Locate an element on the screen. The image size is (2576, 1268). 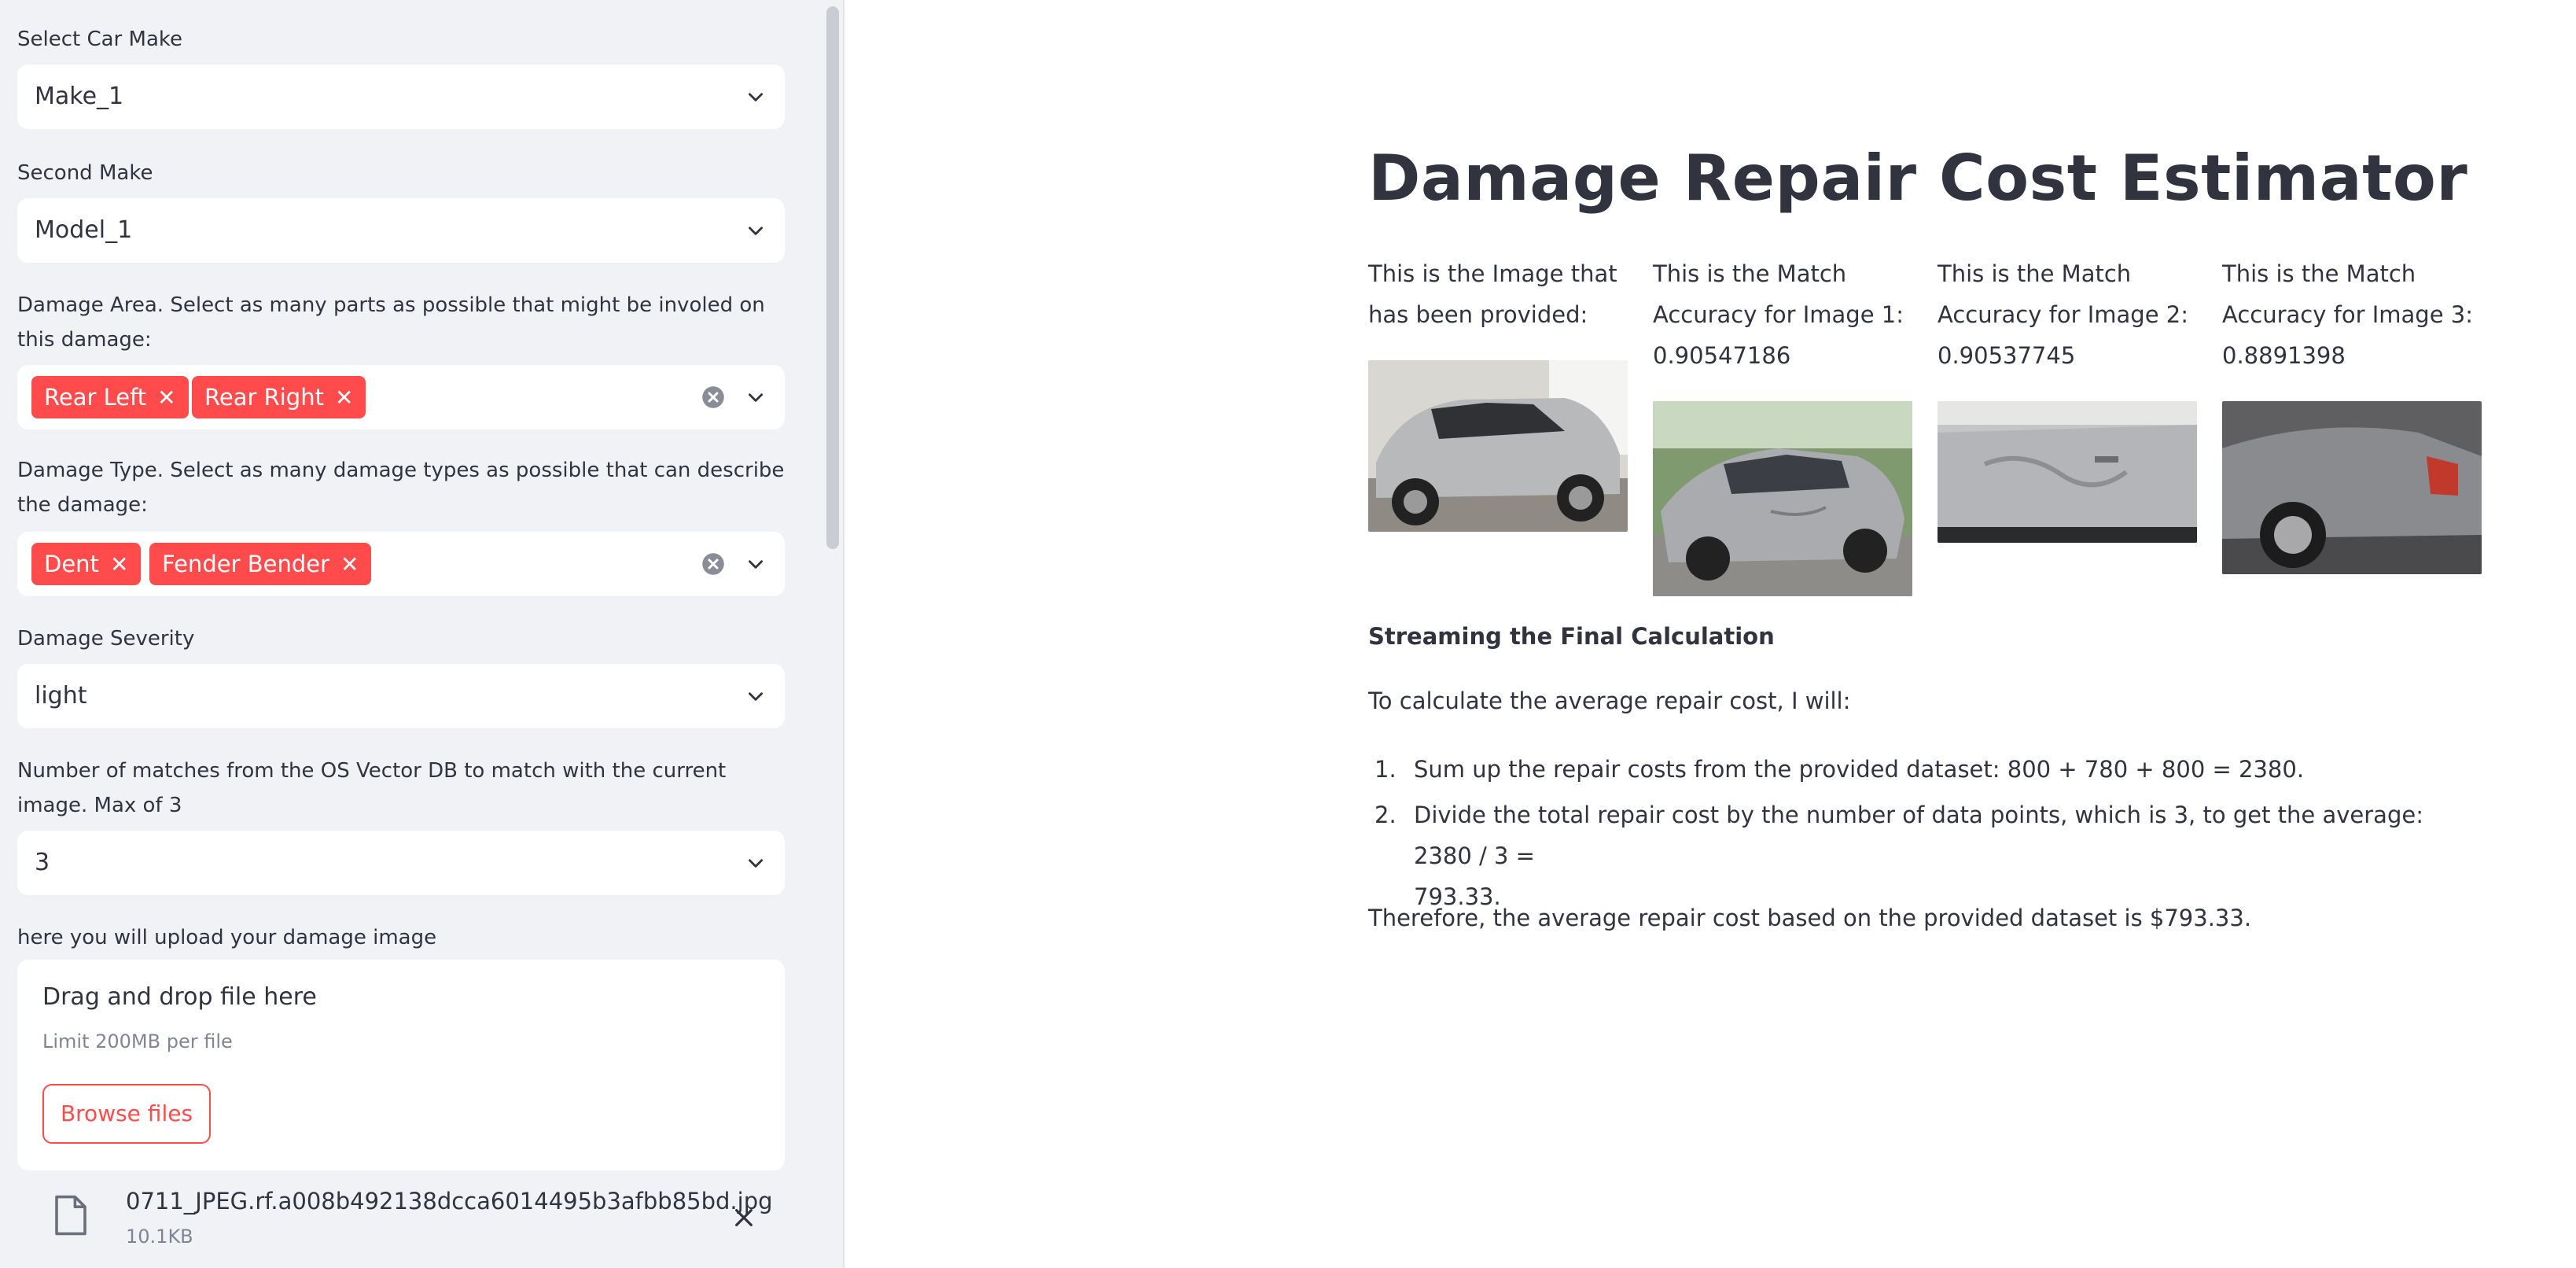
match-1-car-image is located at coordinates (1782, 498).